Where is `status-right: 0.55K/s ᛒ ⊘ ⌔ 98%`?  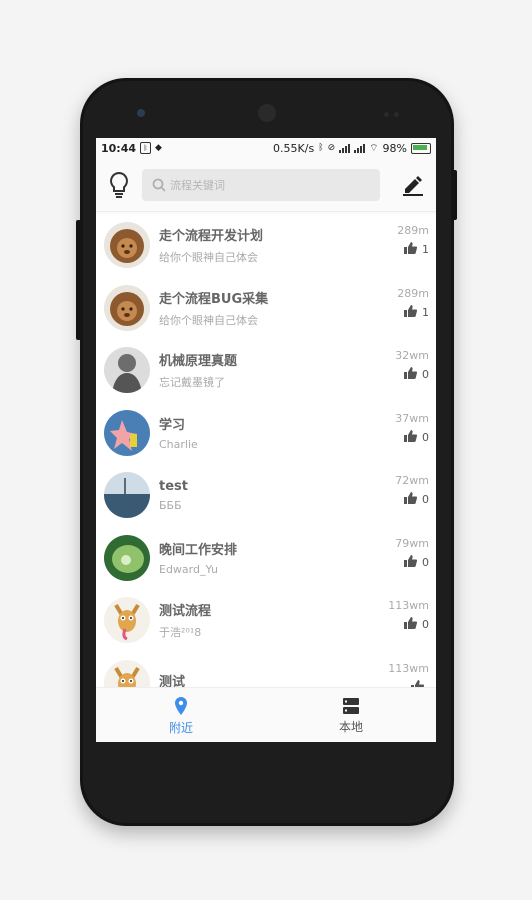
status-right: 0.55K/s ᛒ ⊘ ⌔ 98% is located at coordinates (352, 148).